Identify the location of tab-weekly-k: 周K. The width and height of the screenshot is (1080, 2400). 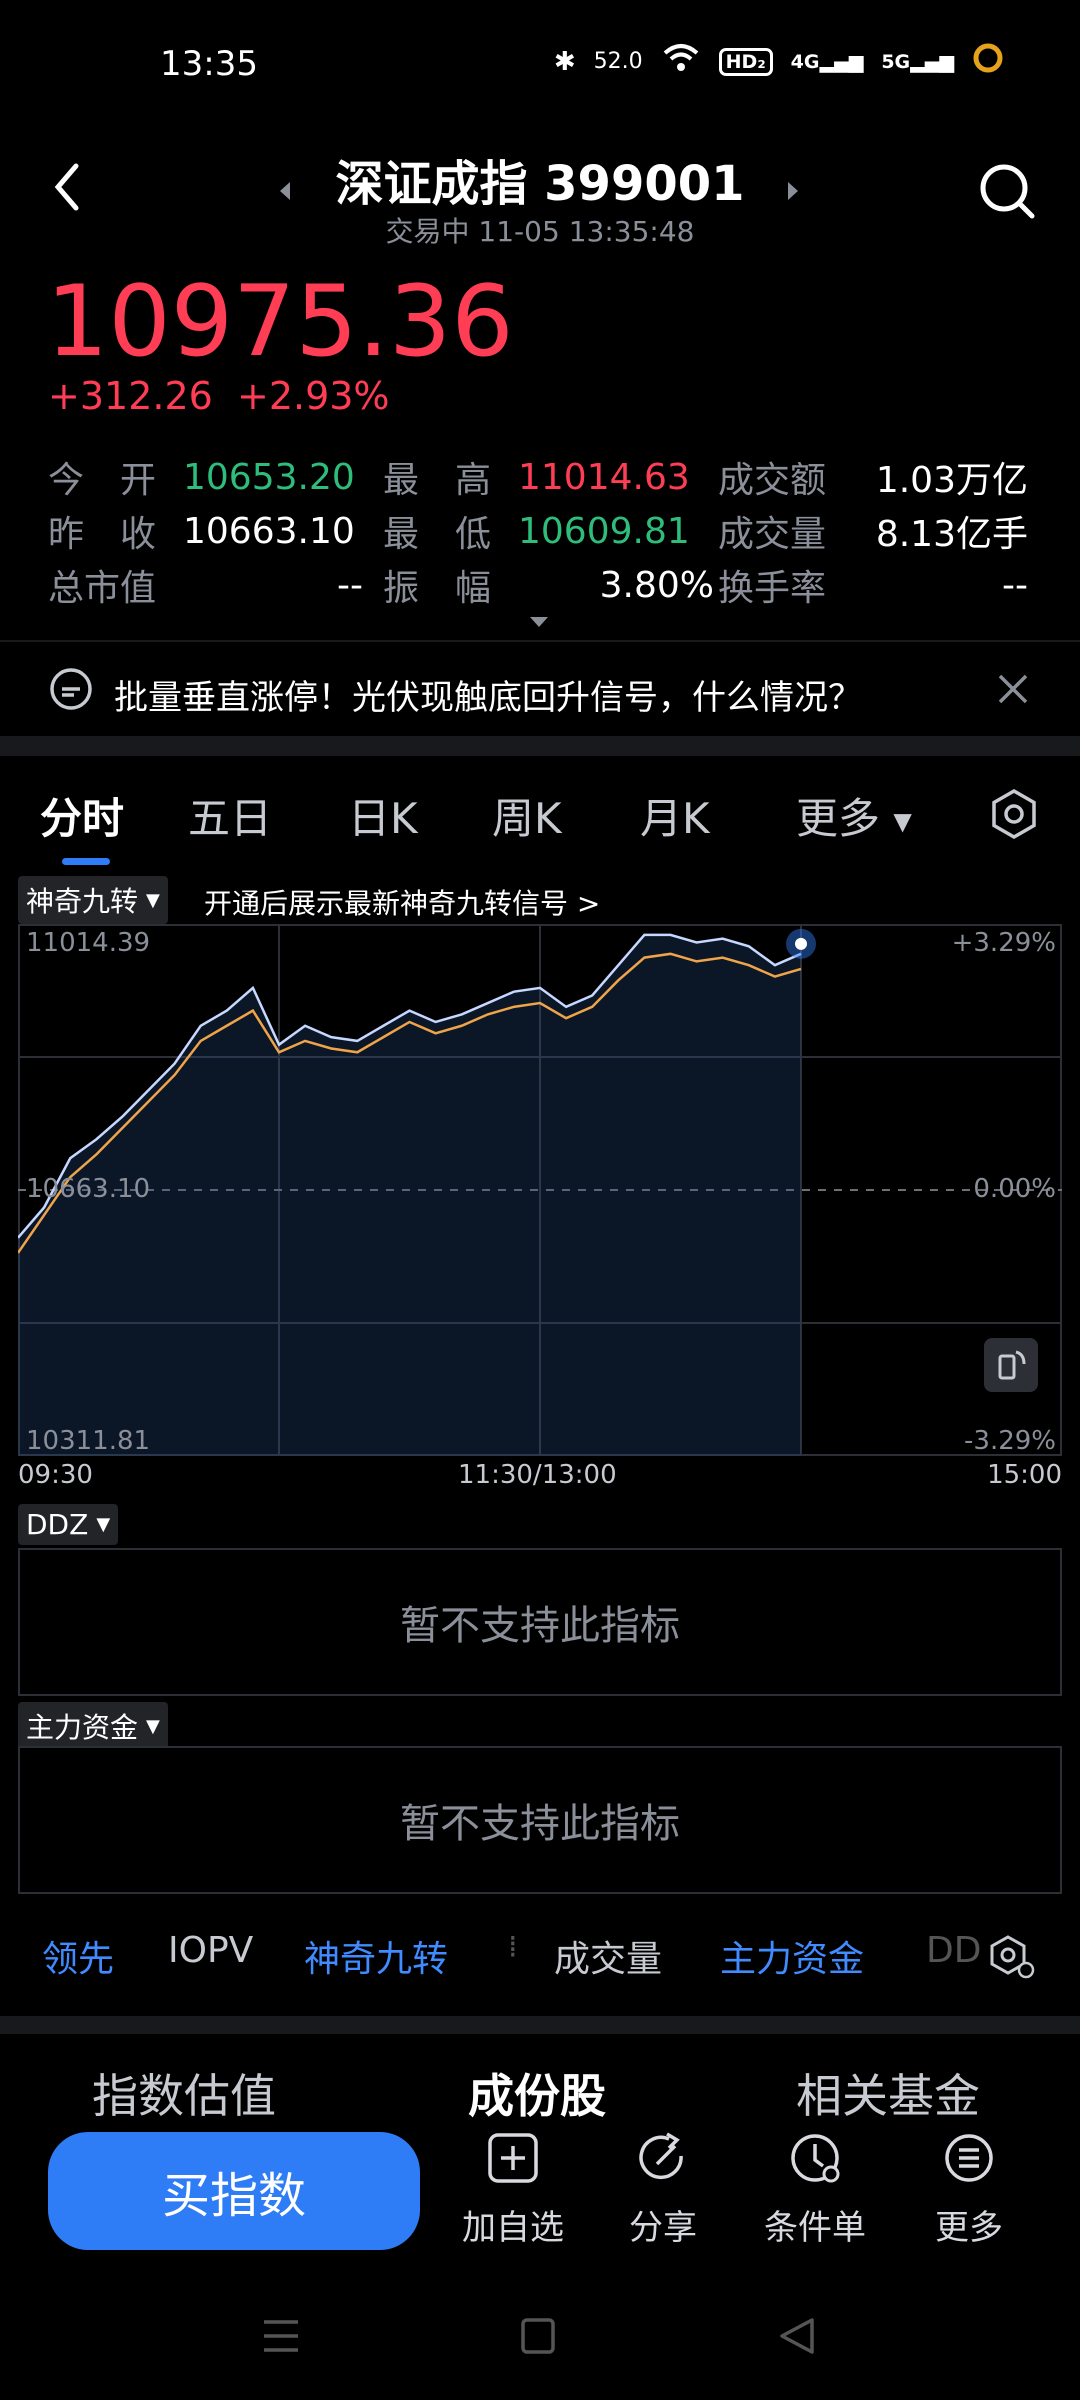
(527, 815).